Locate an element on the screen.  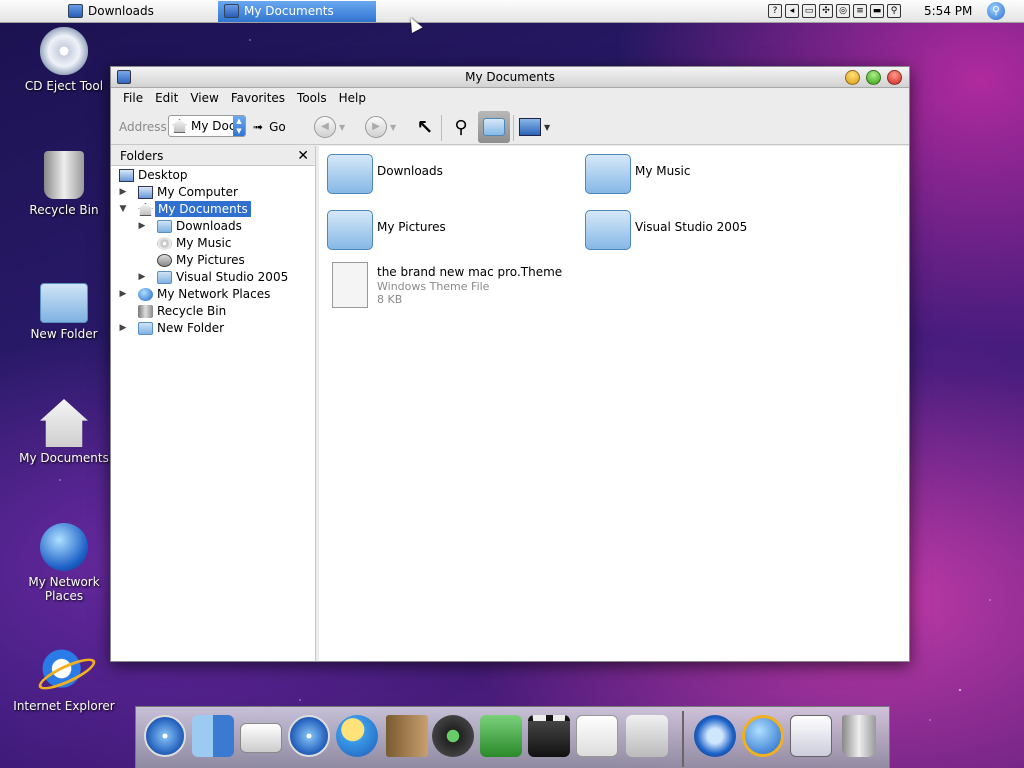
file-item-visual-studio-2005: Visual Studio 2005 is located at coordinates (705, 231).